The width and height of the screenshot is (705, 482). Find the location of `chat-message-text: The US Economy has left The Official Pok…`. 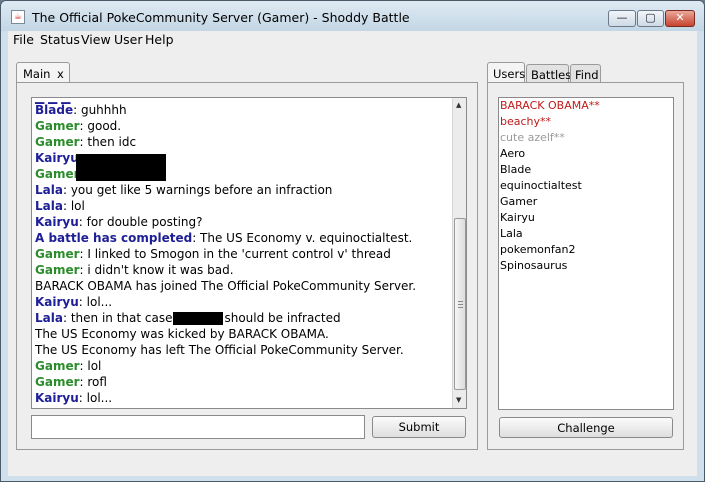

chat-message-text: The US Economy has left The Official Pok… is located at coordinates (219, 350).